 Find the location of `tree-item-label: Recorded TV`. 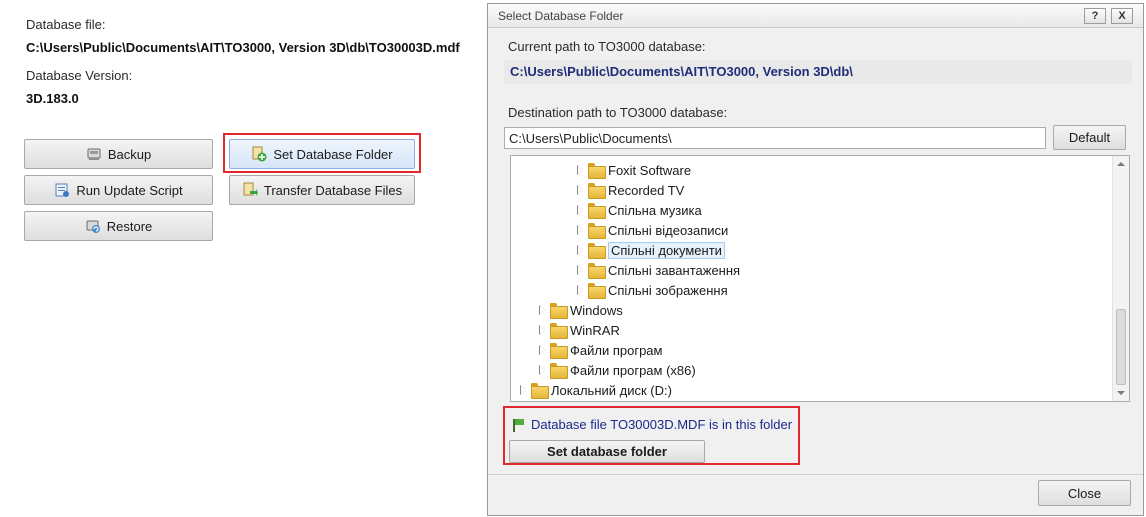

tree-item-label: Recorded TV is located at coordinates (646, 190).